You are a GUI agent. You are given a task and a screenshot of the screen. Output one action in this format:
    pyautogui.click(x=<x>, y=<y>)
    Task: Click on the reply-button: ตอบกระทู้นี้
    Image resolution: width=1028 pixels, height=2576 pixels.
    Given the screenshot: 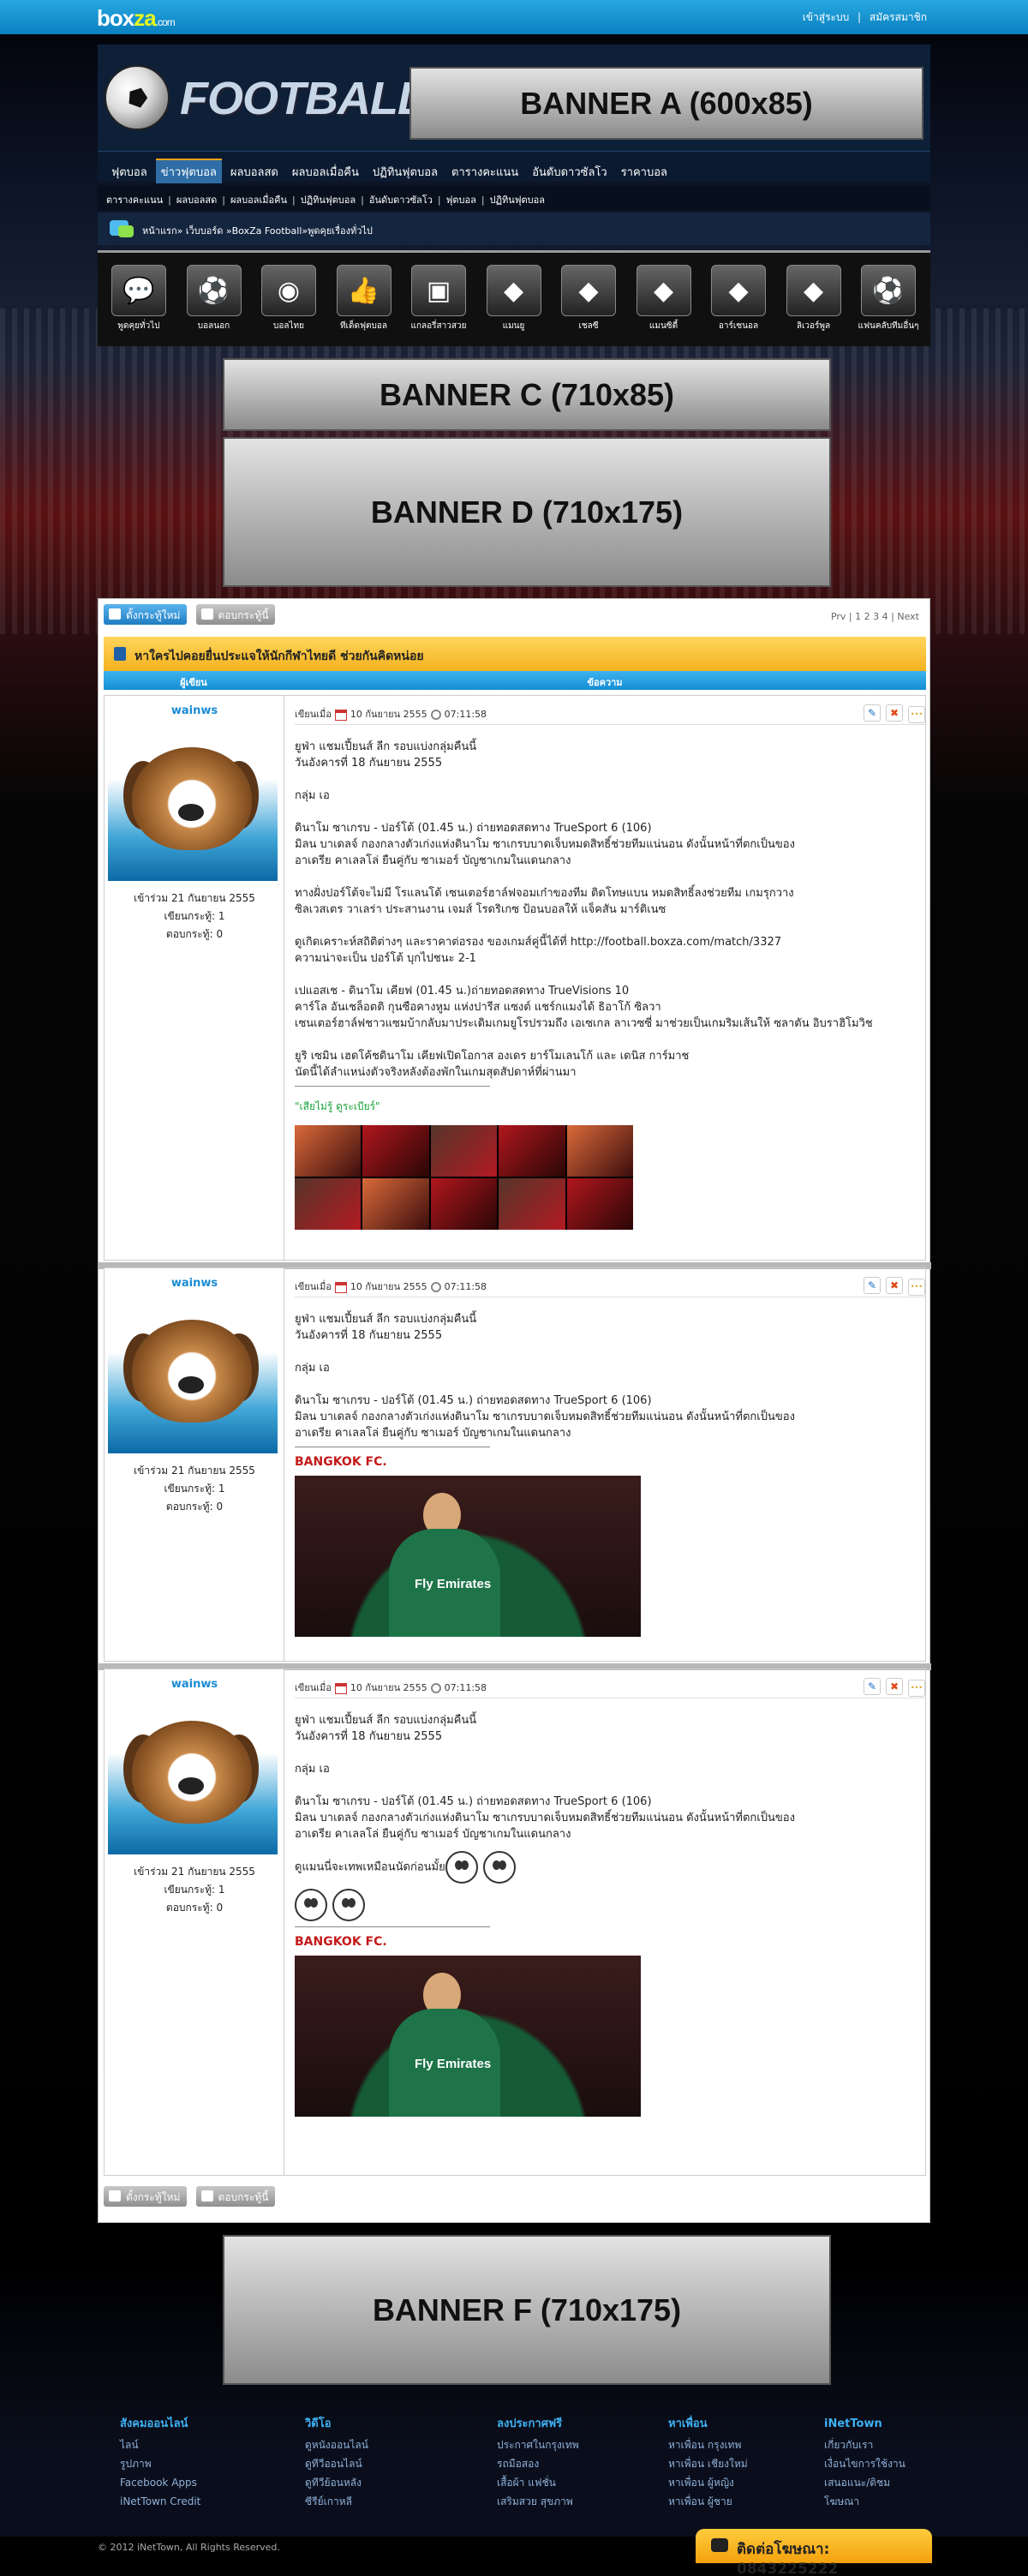 What is the action you would take?
    pyautogui.click(x=236, y=614)
    